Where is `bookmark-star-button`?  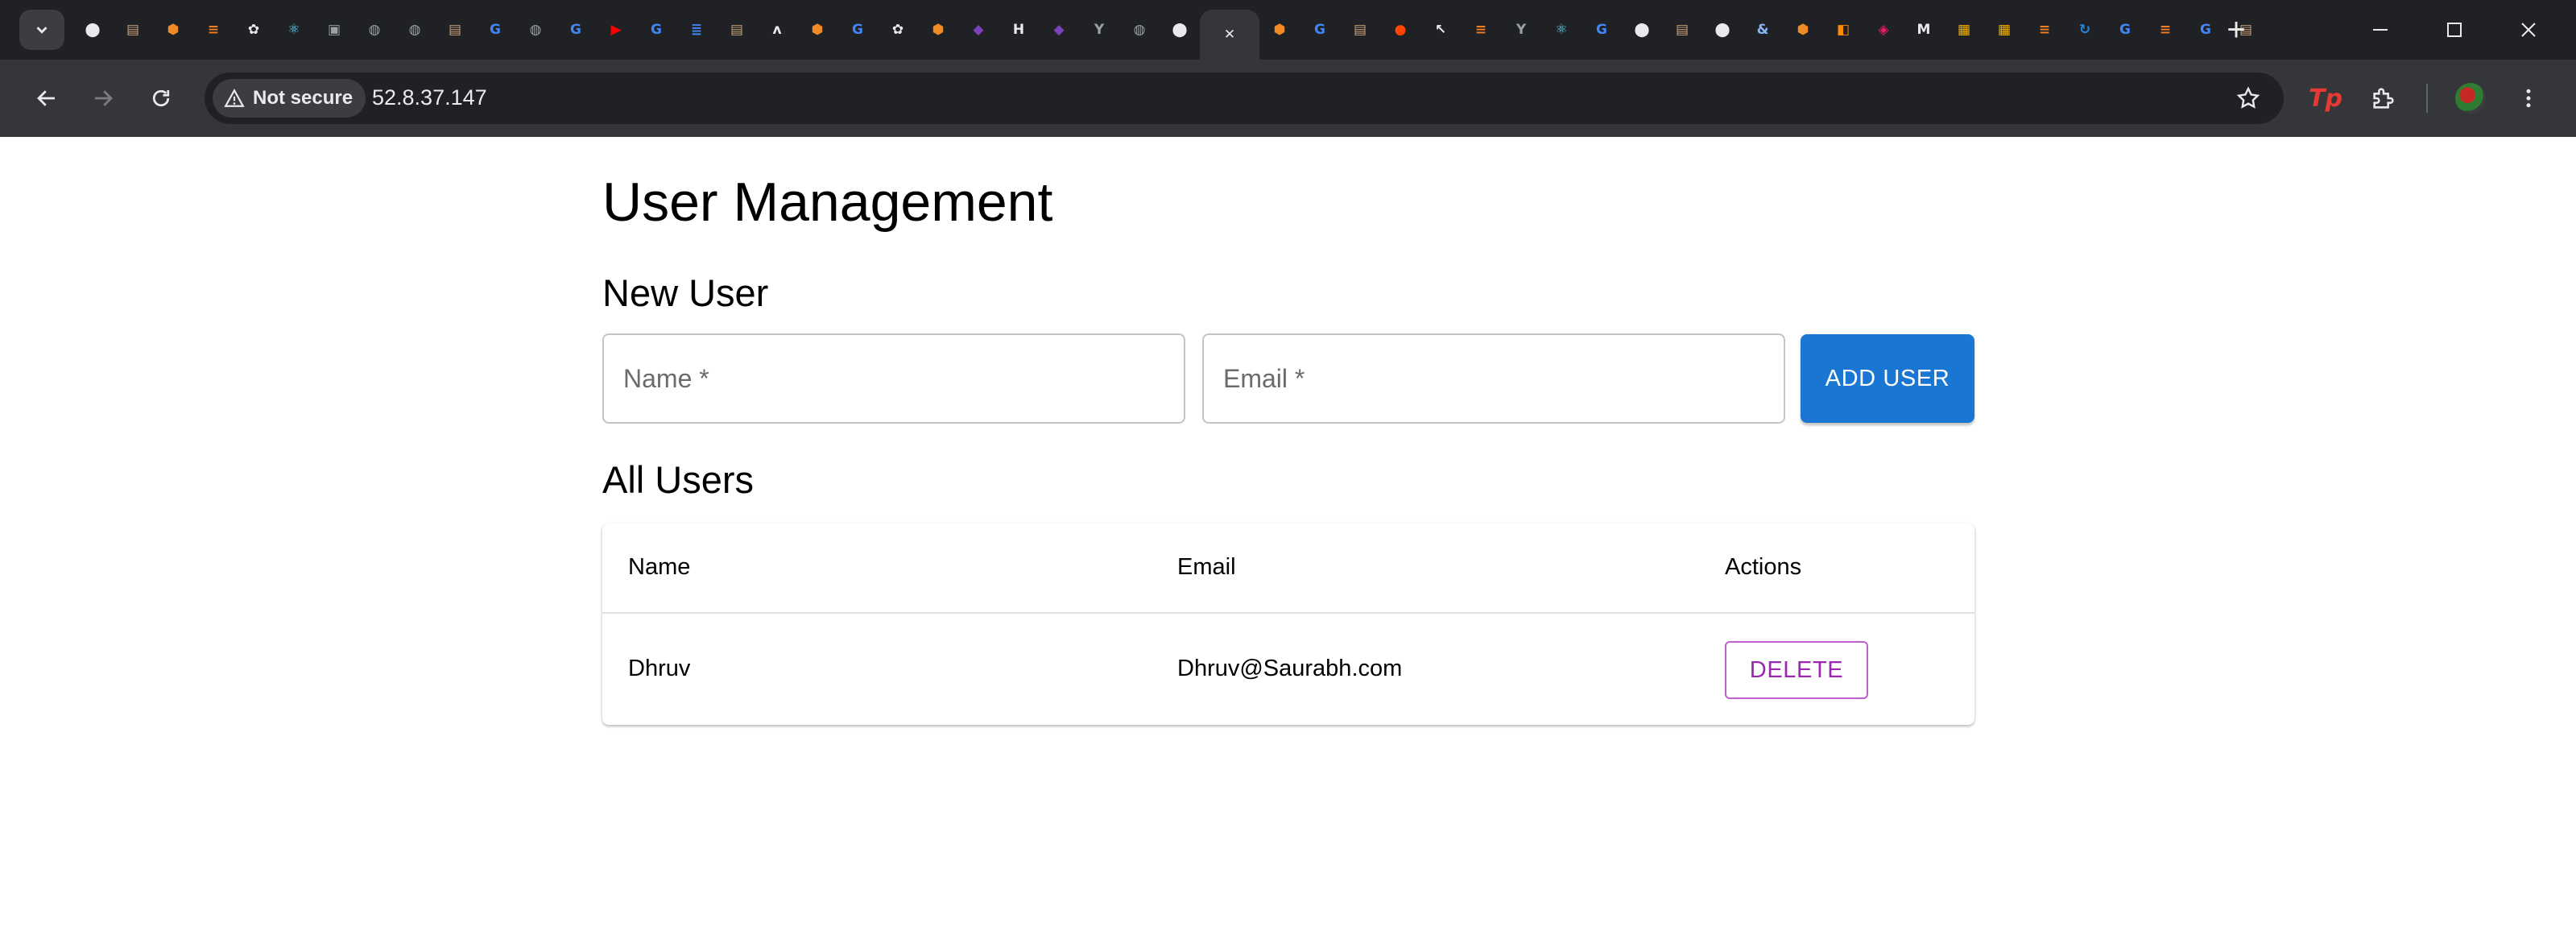
bookmark-star-button is located at coordinates (2248, 98).